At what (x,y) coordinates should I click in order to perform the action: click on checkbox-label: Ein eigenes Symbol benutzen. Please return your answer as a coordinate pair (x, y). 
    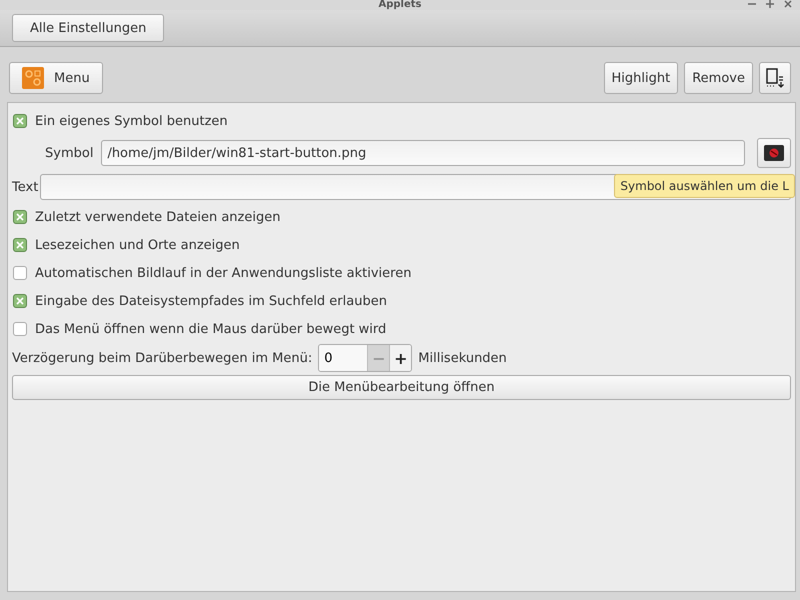
    Looking at the image, I should click on (131, 121).